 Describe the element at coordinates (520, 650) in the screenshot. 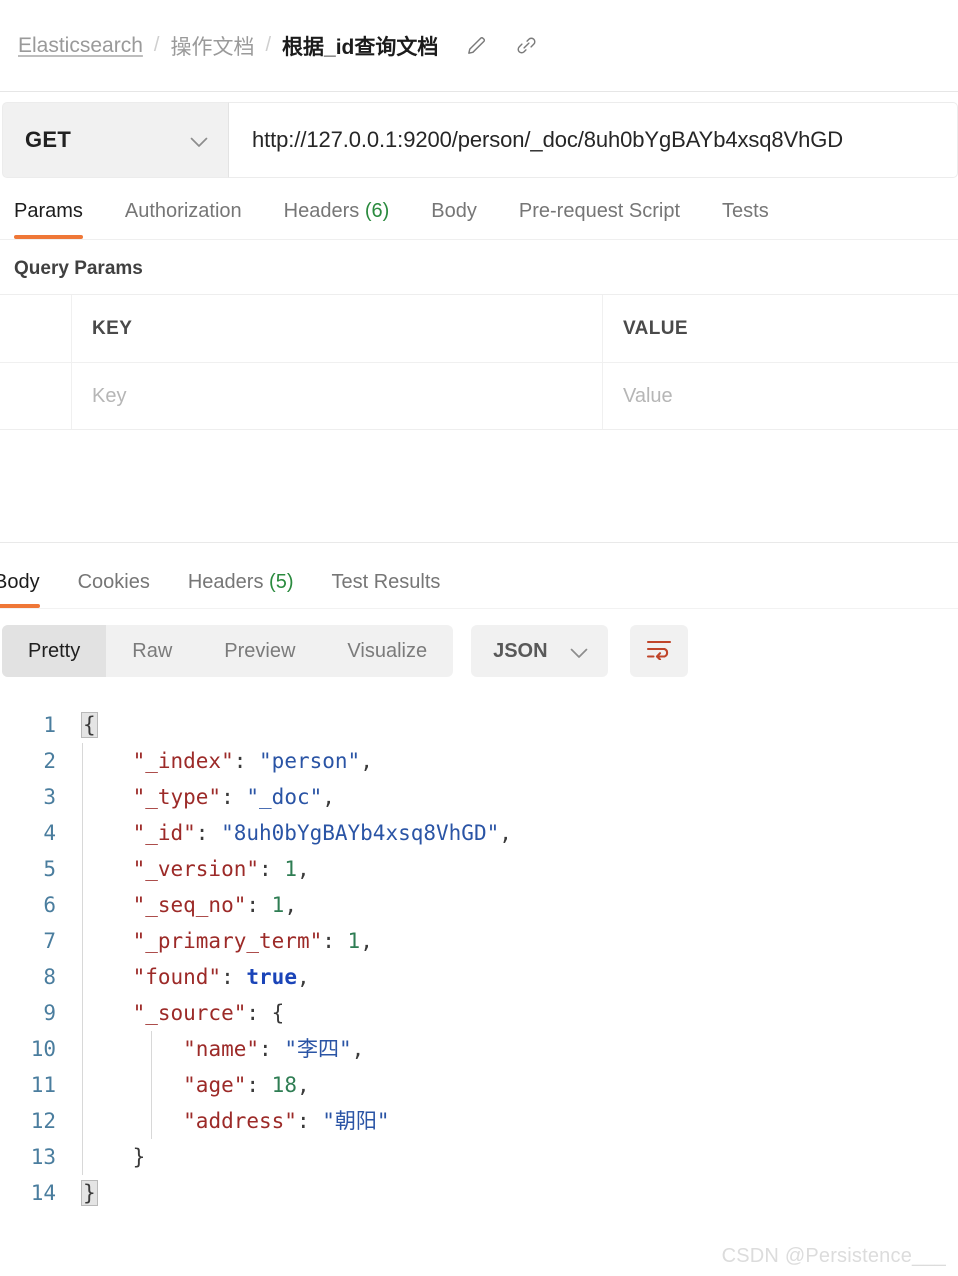

I see `response-format-label: JSON` at that location.